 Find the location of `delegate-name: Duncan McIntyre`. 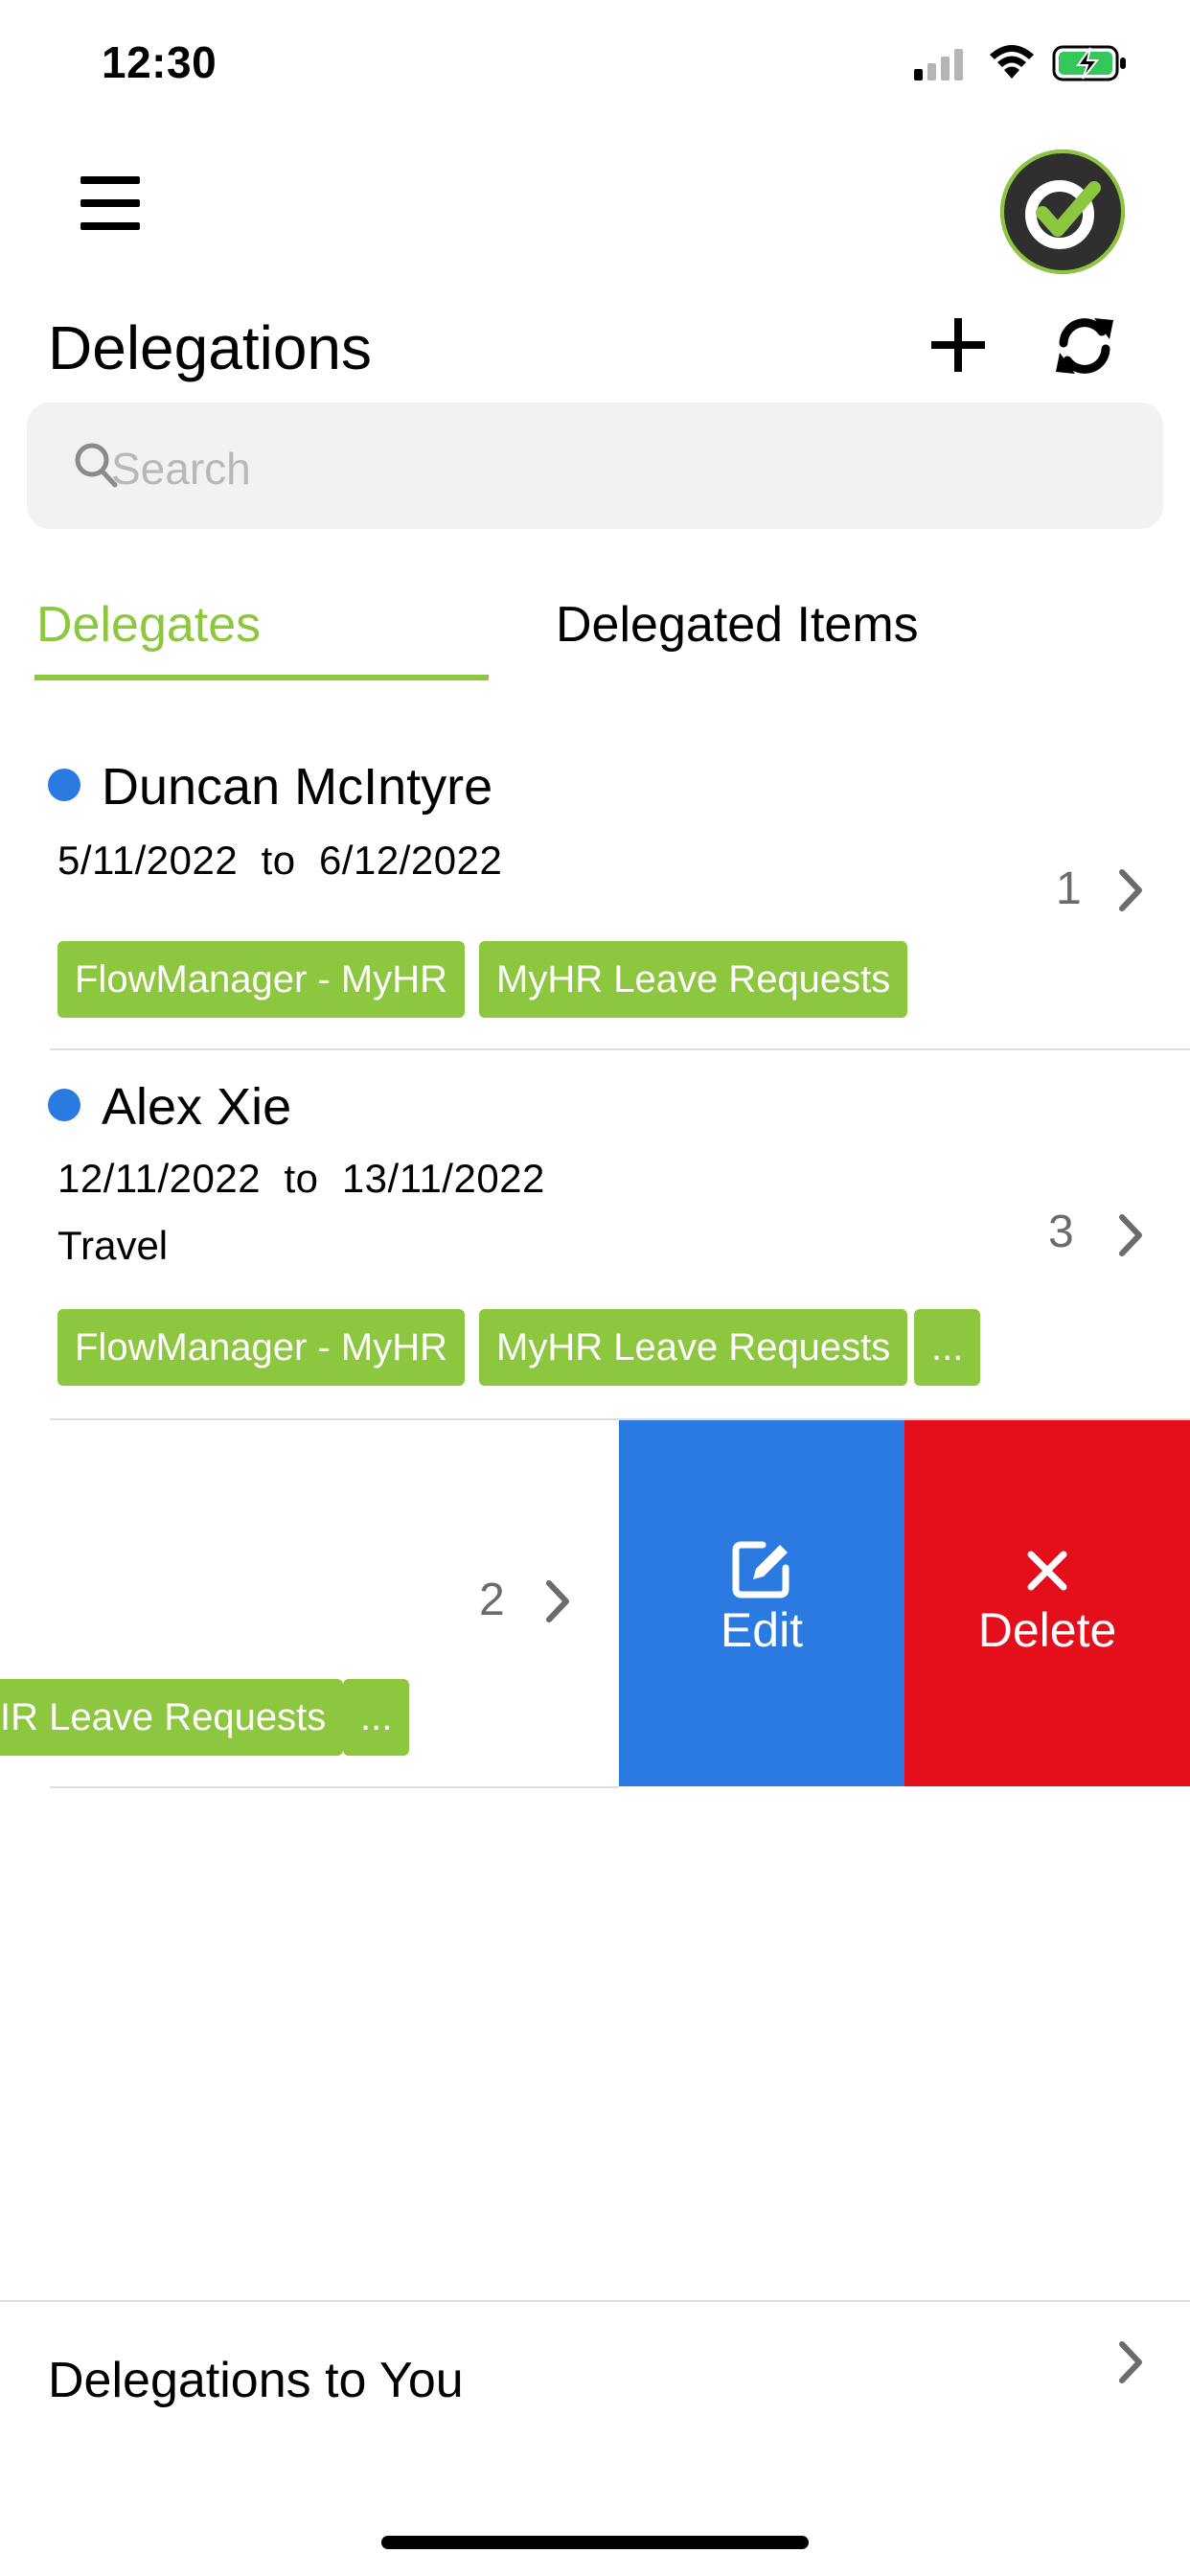

delegate-name: Duncan McIntyre is located at coordinates (297, 787).